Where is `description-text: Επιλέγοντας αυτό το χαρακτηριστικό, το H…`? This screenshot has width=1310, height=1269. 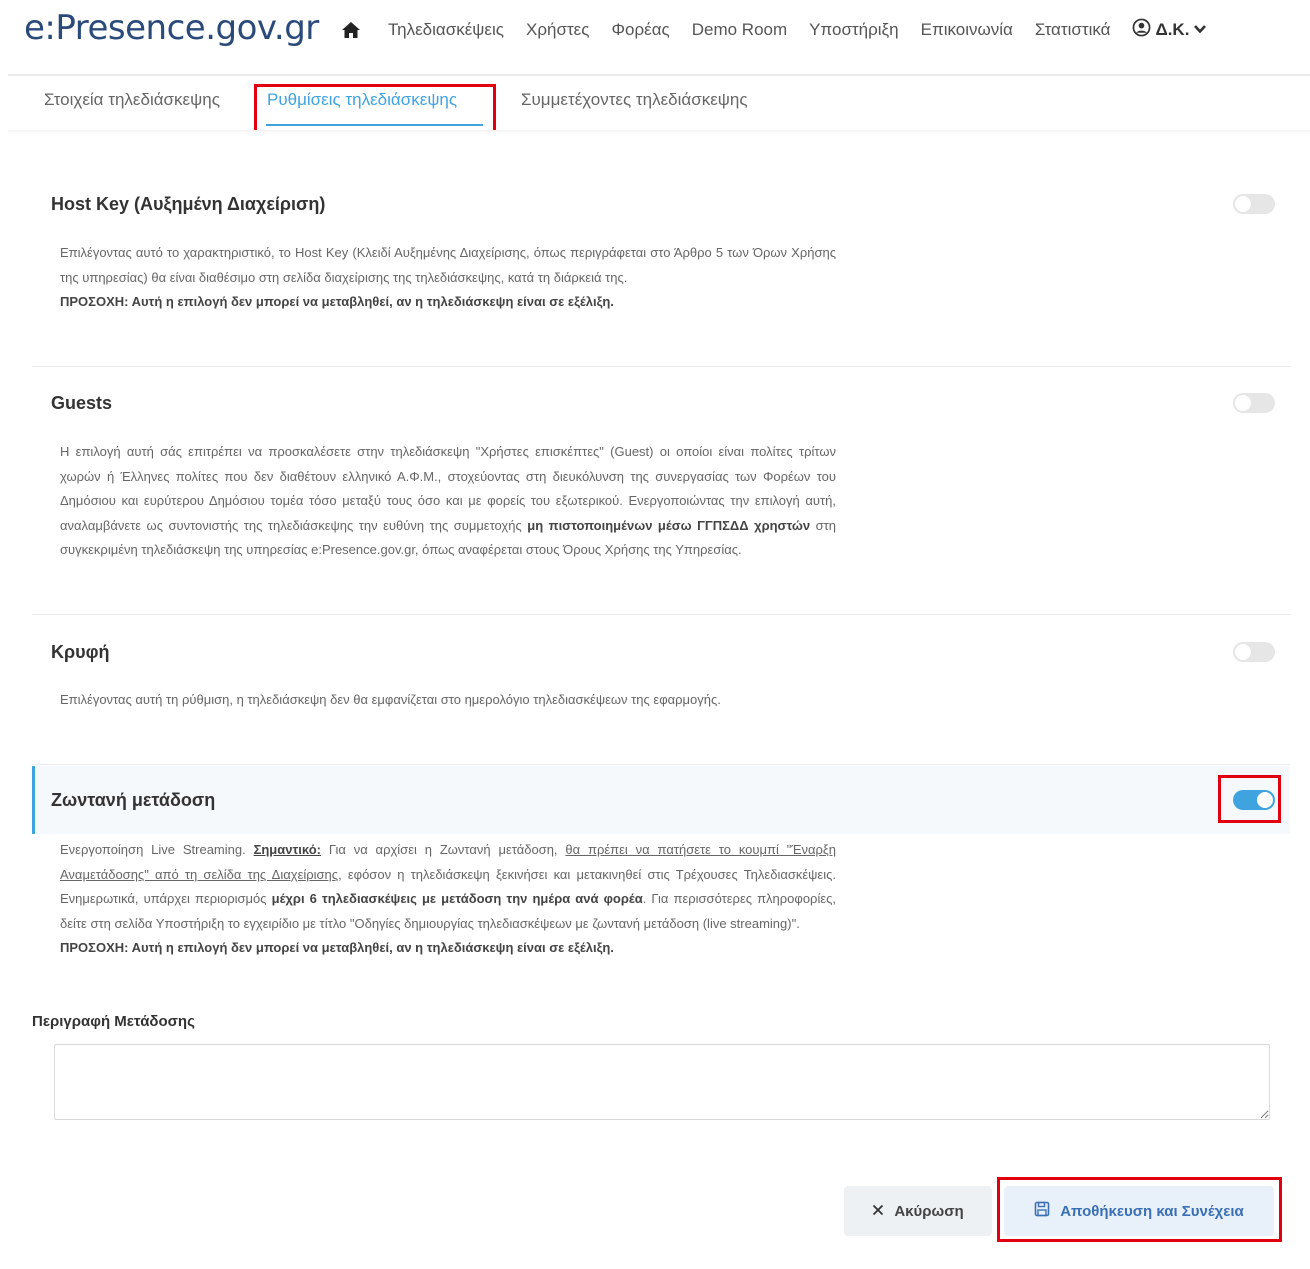
description-text: Επιλέγοντας αυτό το χαρακτηριστικό, το H… is located at coordinates (448, 265).